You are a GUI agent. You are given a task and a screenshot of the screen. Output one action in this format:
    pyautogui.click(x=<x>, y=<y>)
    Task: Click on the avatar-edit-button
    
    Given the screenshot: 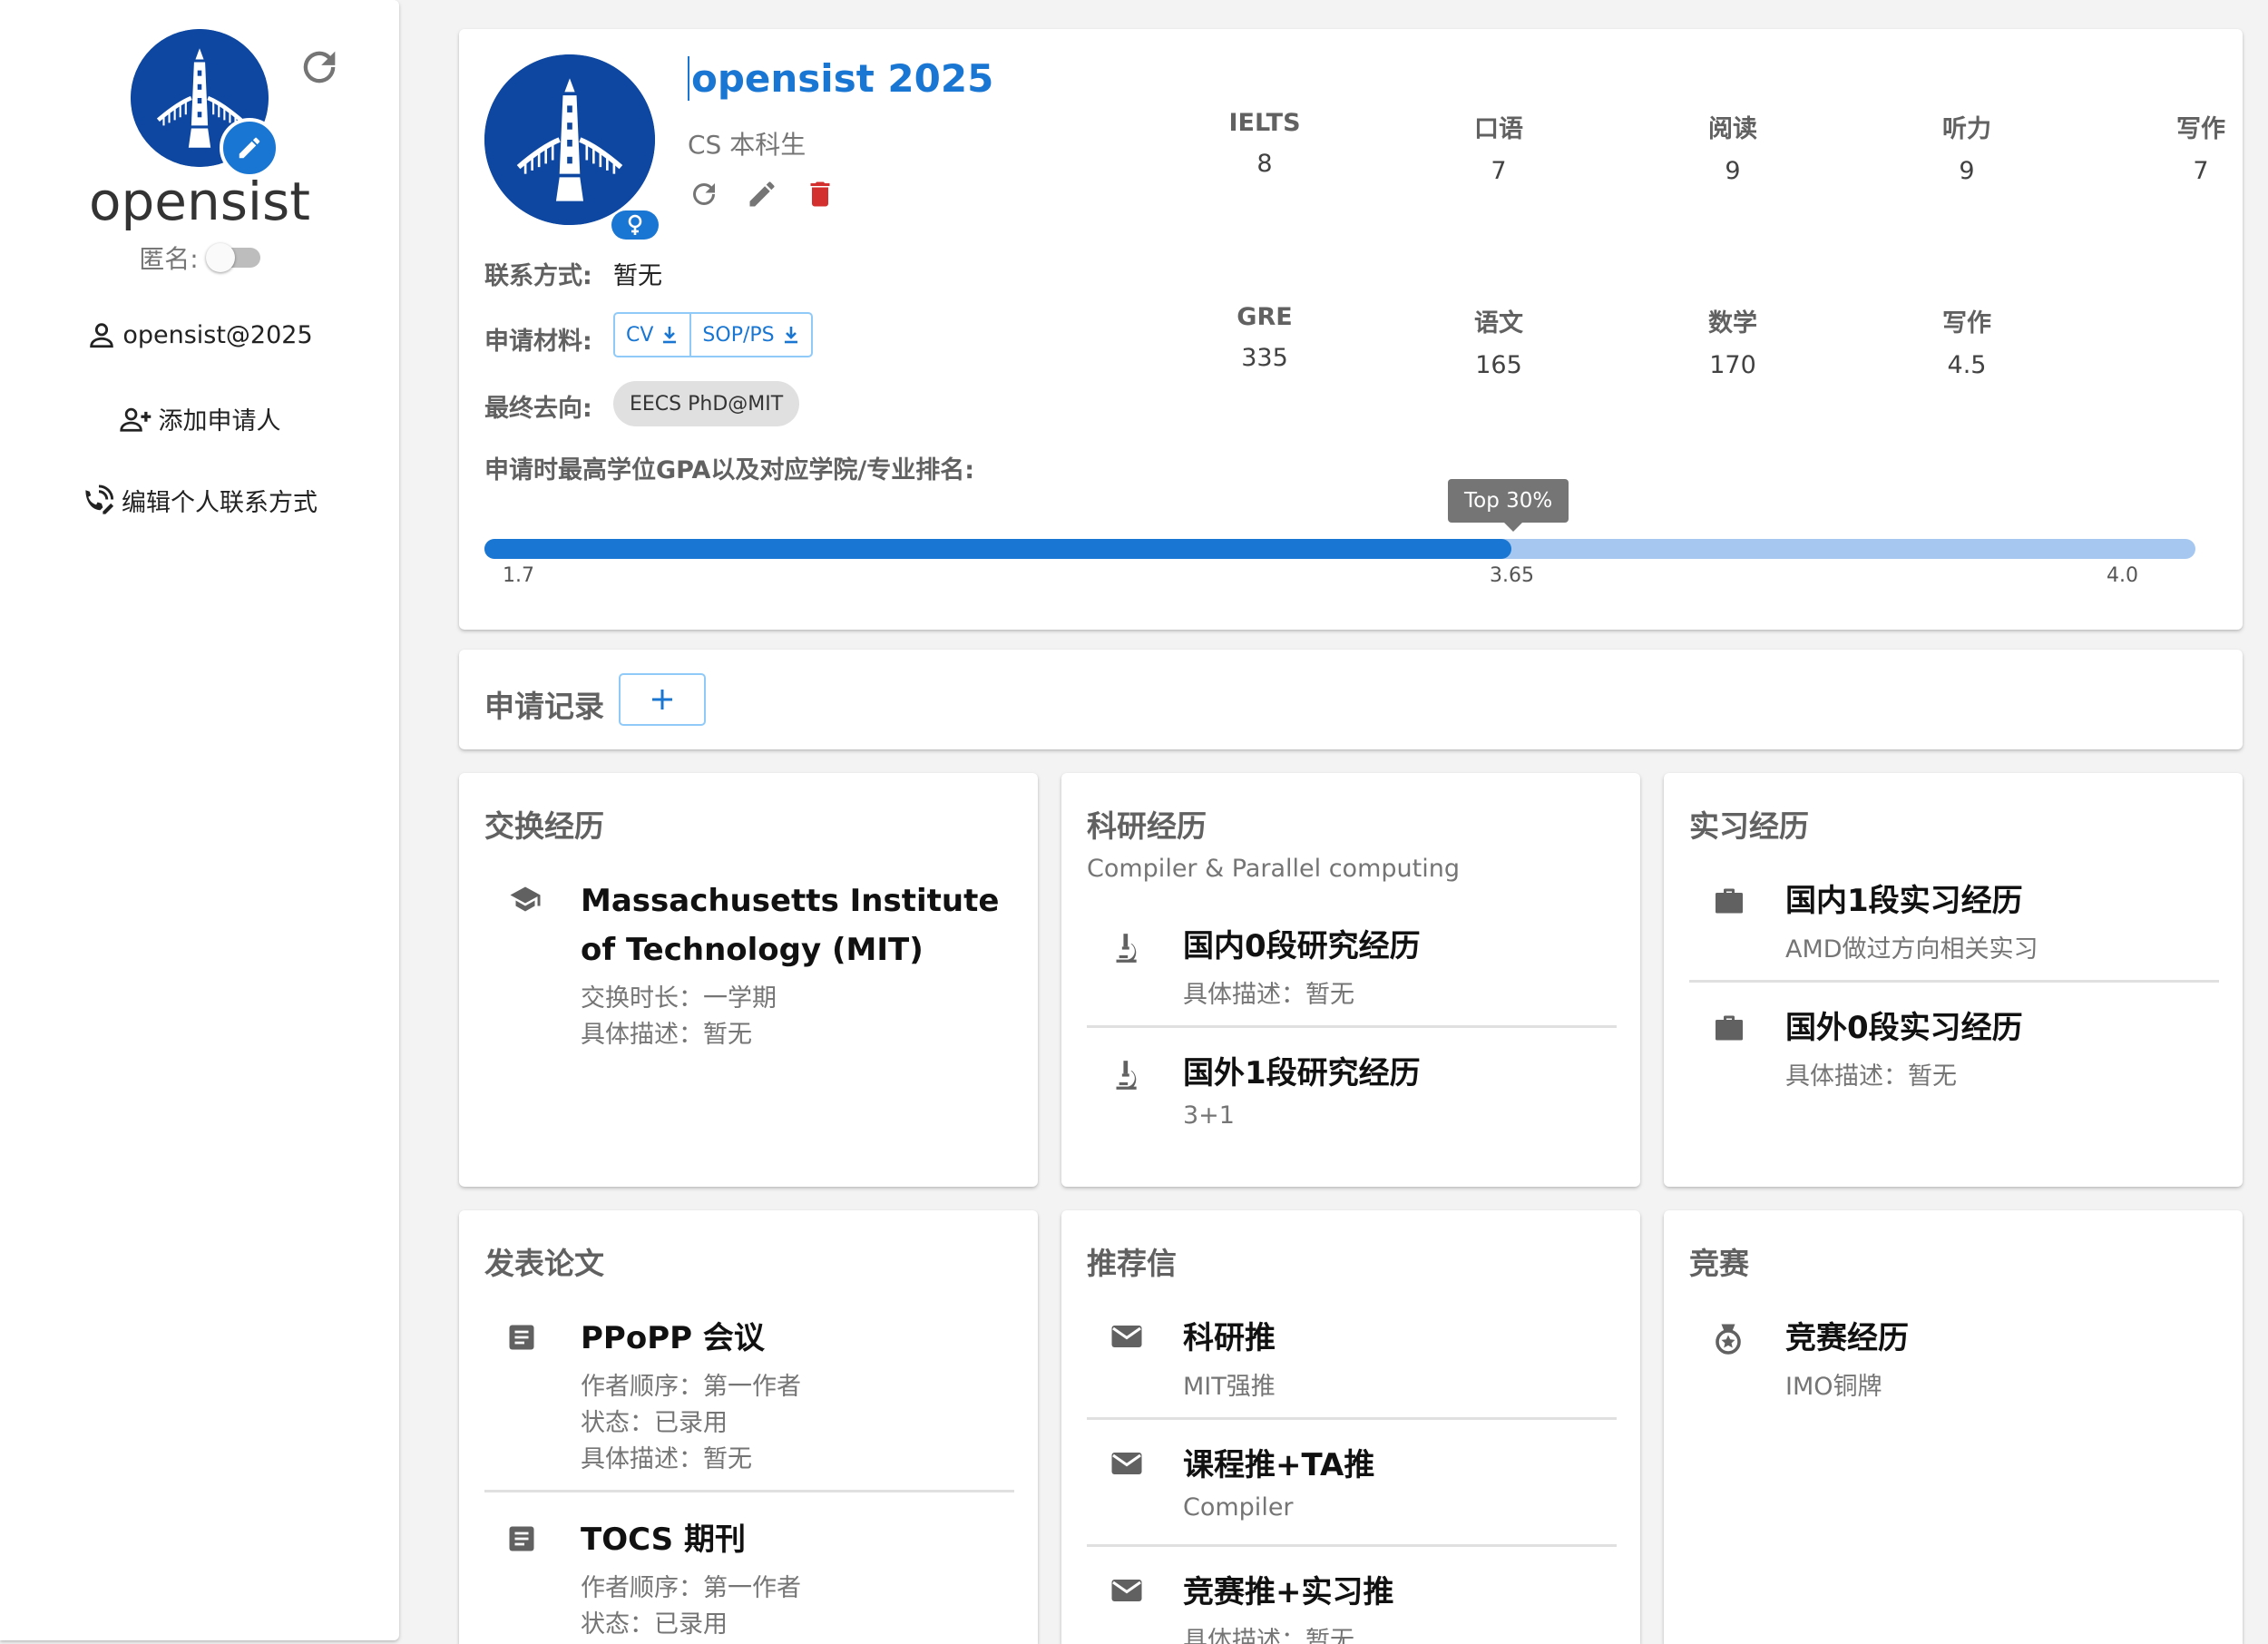 What is the action you would take?
    pyautogui.click(x=249, y=148)
    